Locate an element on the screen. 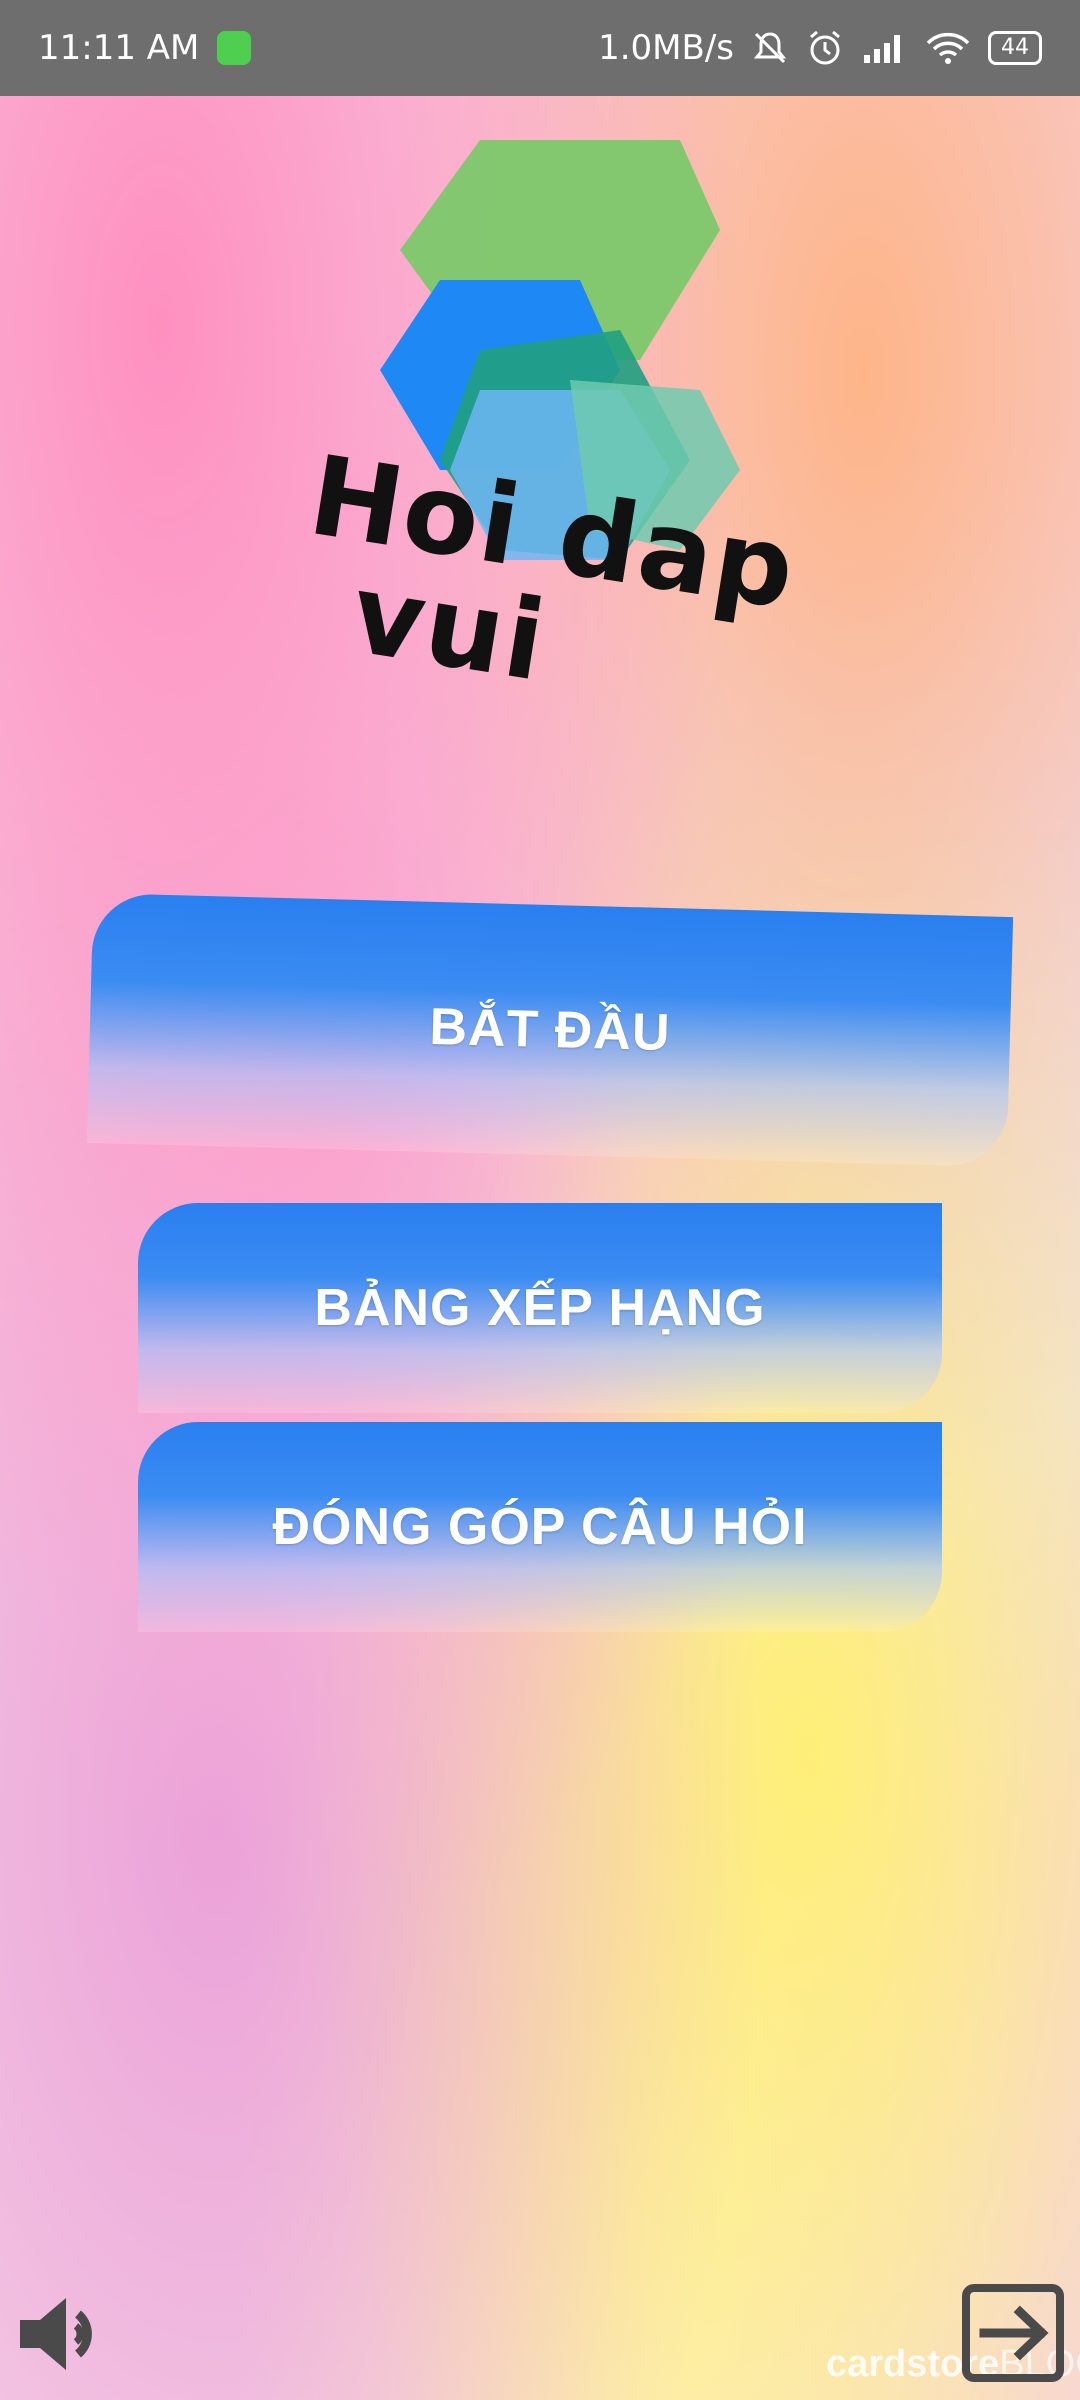 This screenshot has width=1080, height=2400. network-speed: 1.0MB/s is located at coordinates (666, 48).